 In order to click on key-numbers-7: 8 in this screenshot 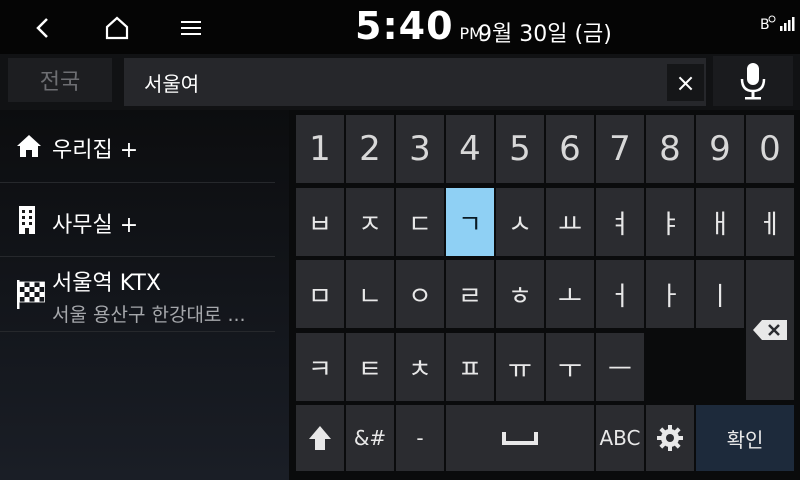, I will do `click(670, 149)`.